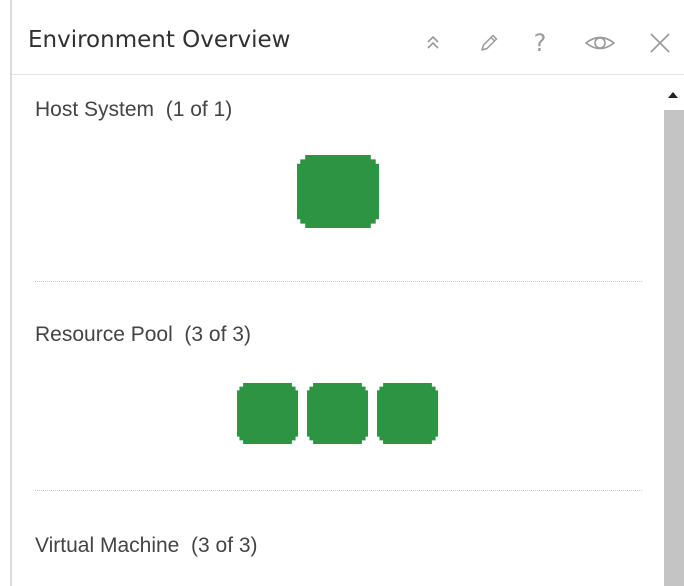  I want to click on widget-title: Environment Overview, so click(159, 40).